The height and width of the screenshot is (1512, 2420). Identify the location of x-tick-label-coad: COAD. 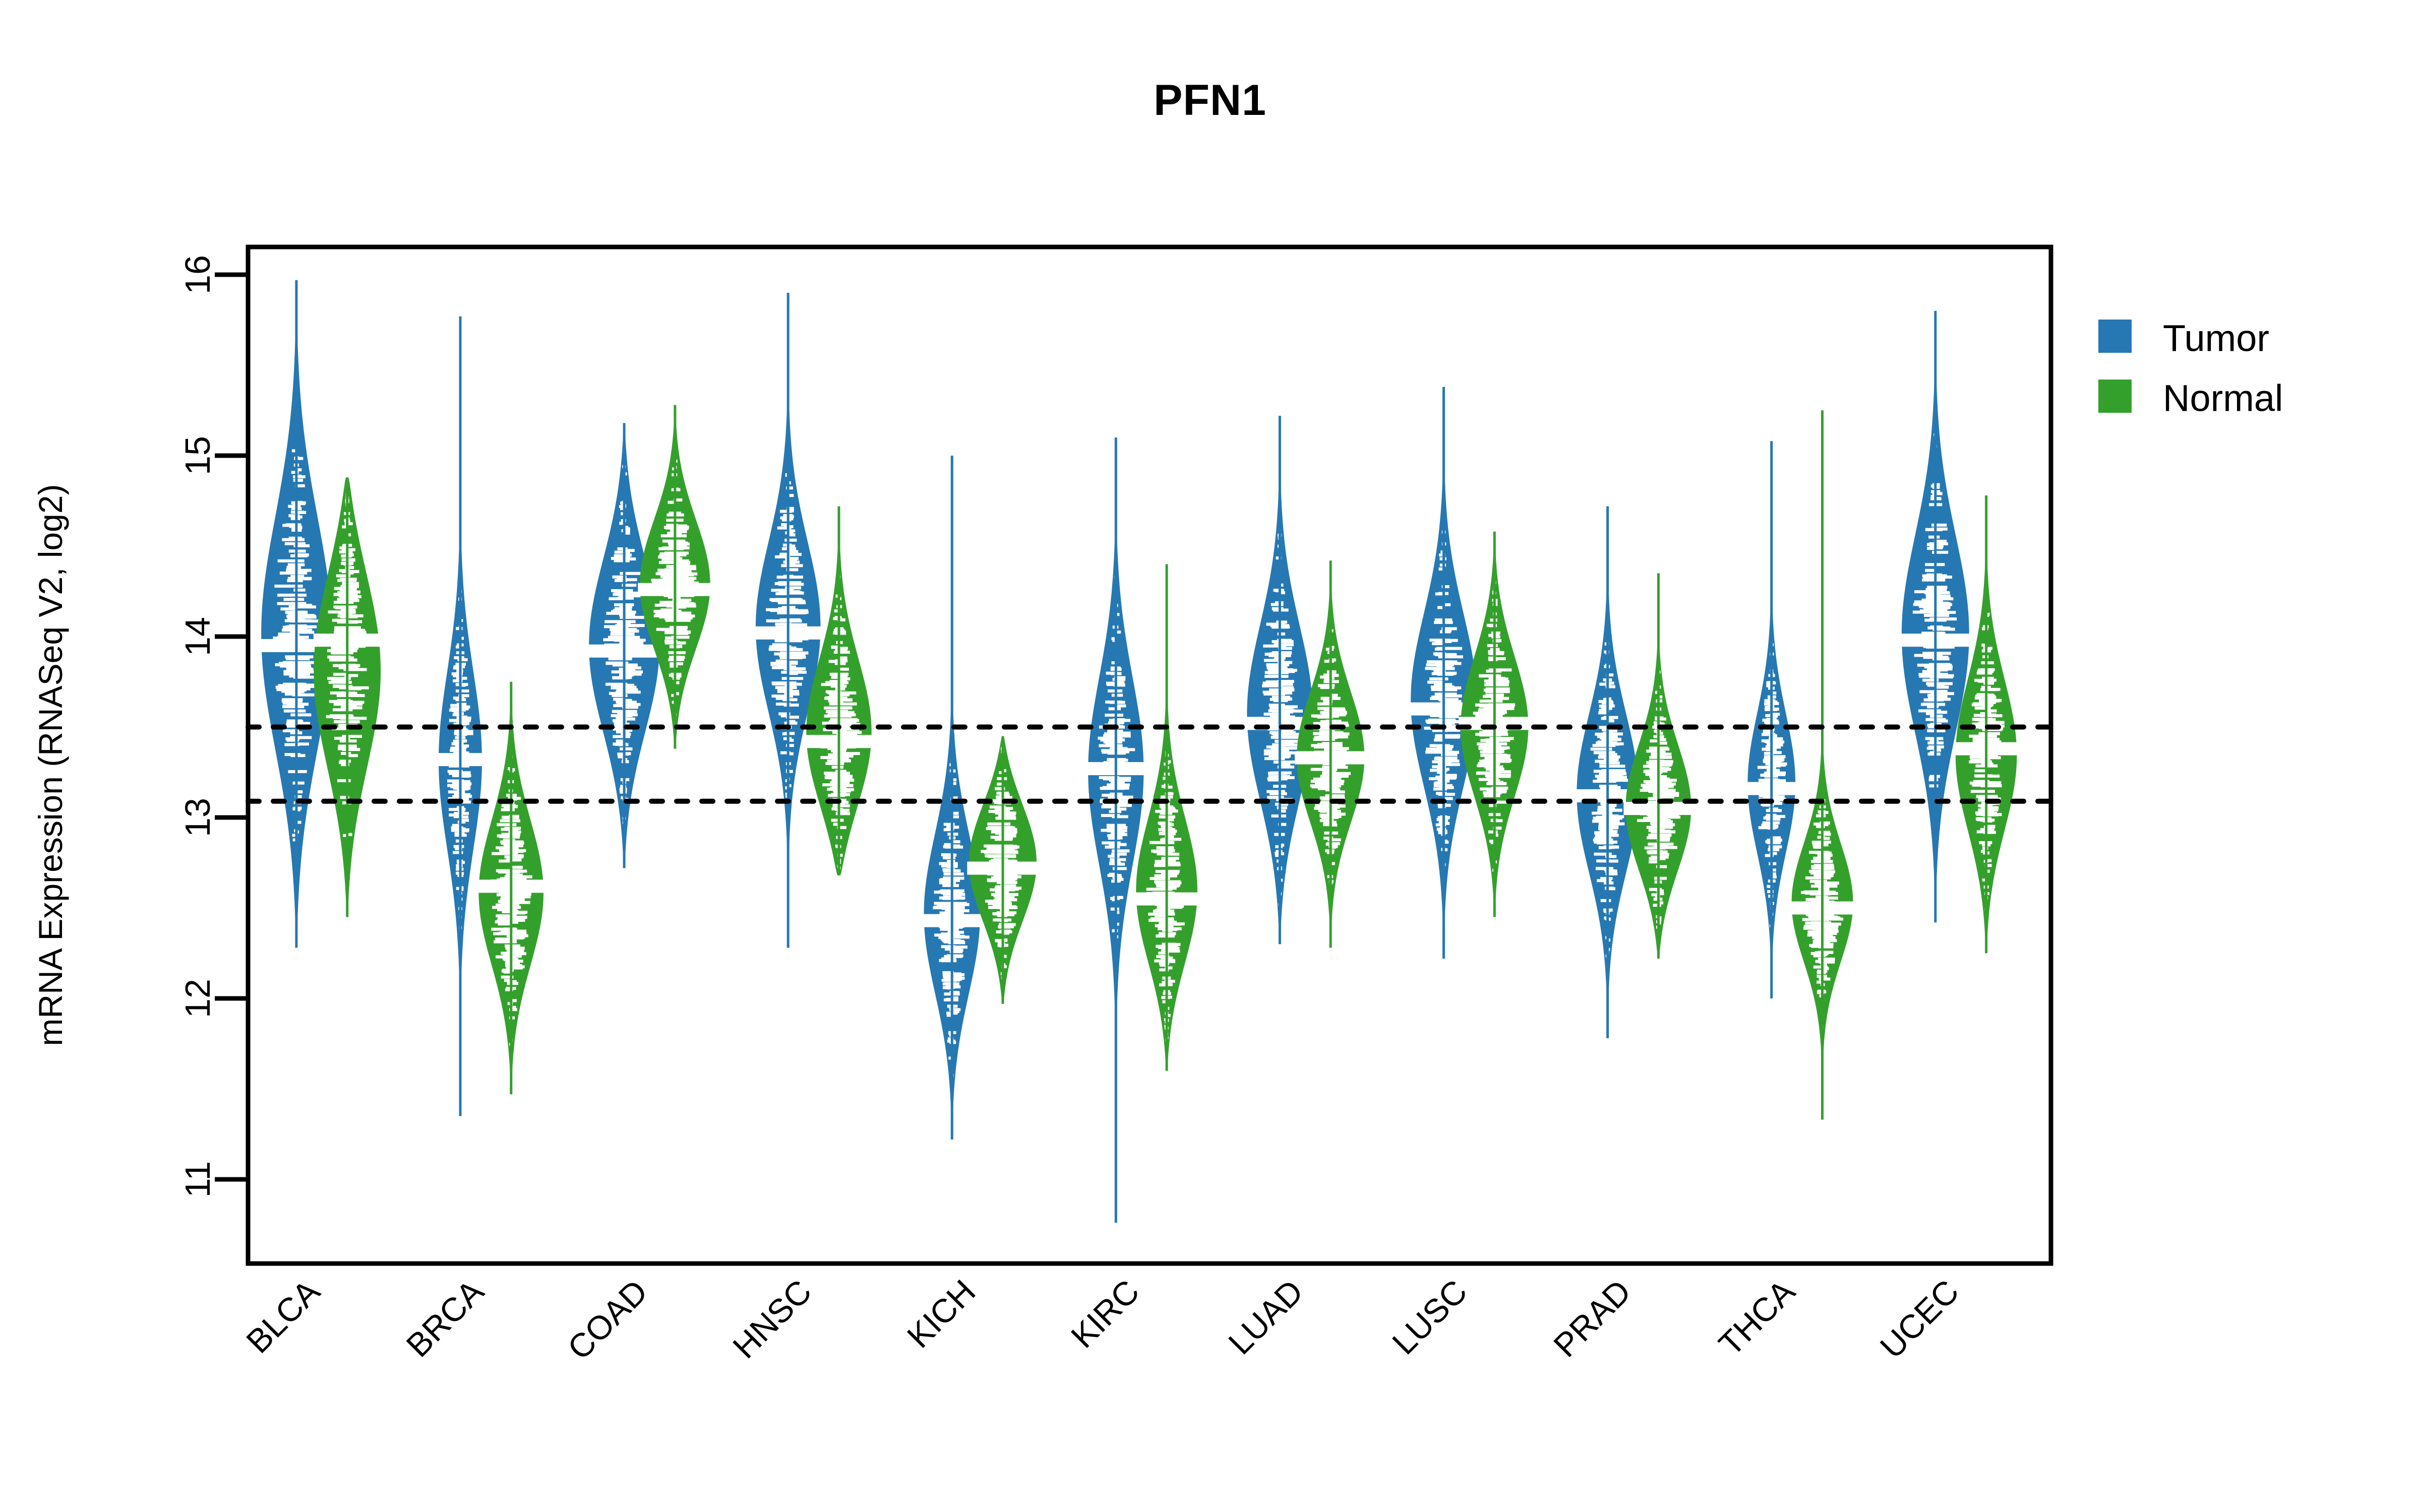
(607, 1320).